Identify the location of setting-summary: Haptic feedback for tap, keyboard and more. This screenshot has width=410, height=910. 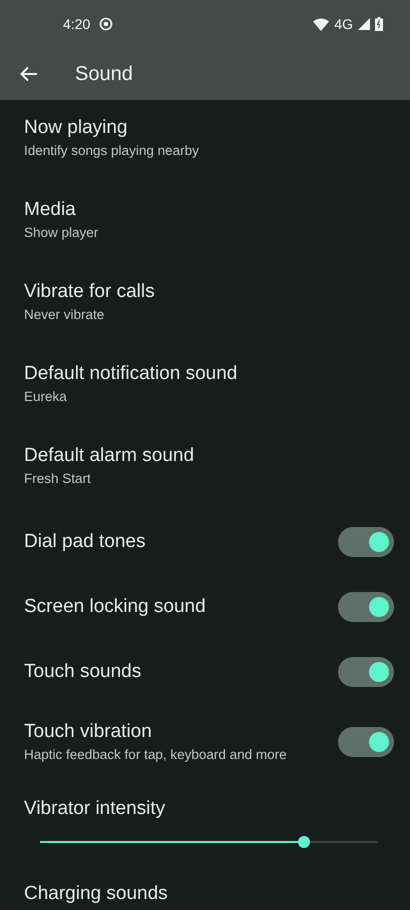
(156, 755).